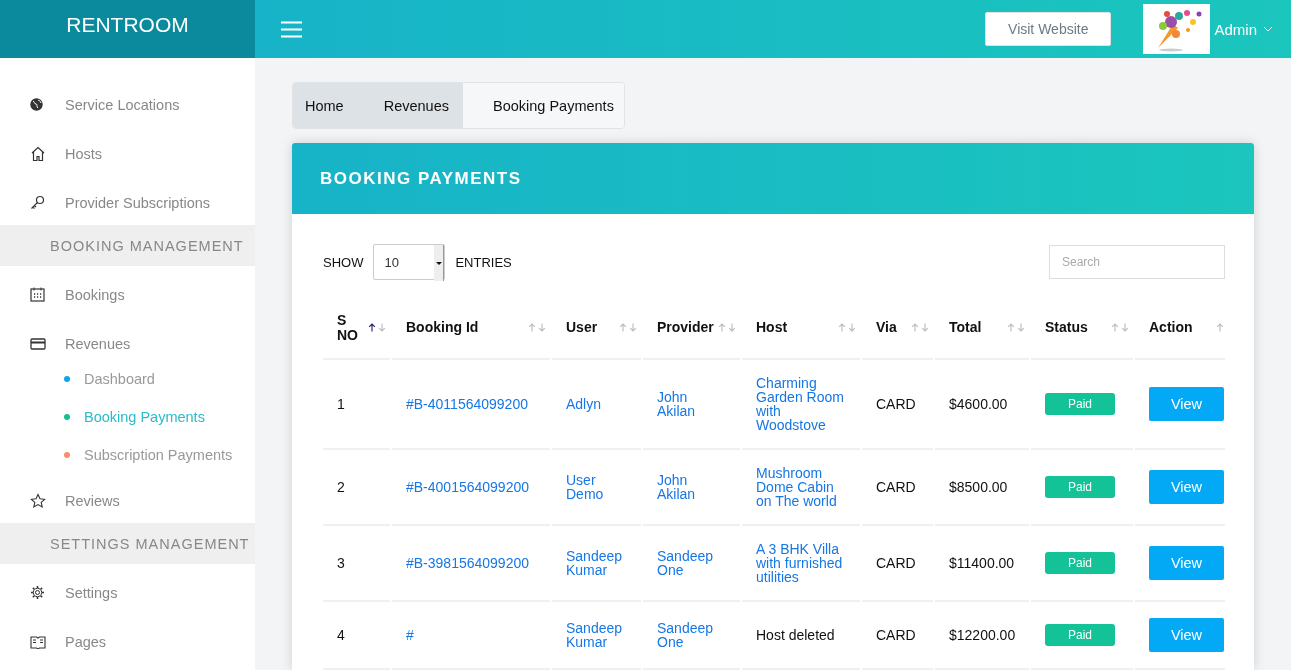 The height and width of the screenshot is (670, 1291). I want to click on column-header: S NO, so click(348, 327).